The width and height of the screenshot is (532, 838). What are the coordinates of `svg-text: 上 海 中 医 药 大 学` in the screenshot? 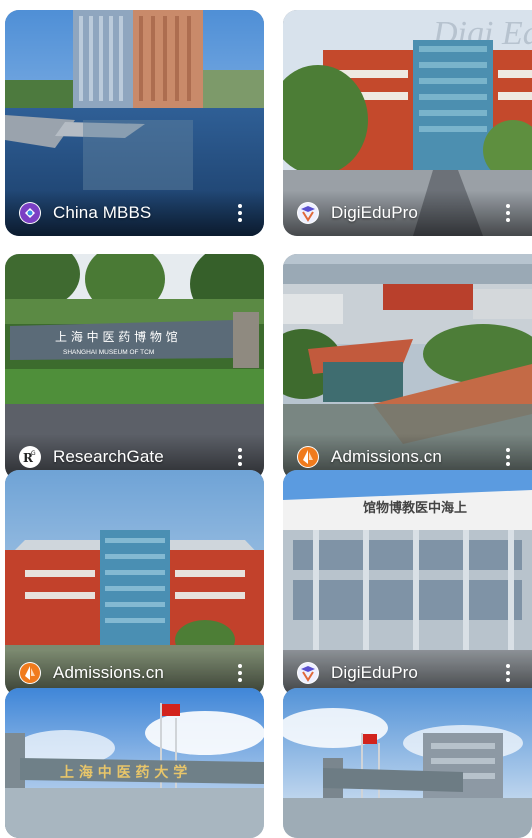 It's located at (123, 772).